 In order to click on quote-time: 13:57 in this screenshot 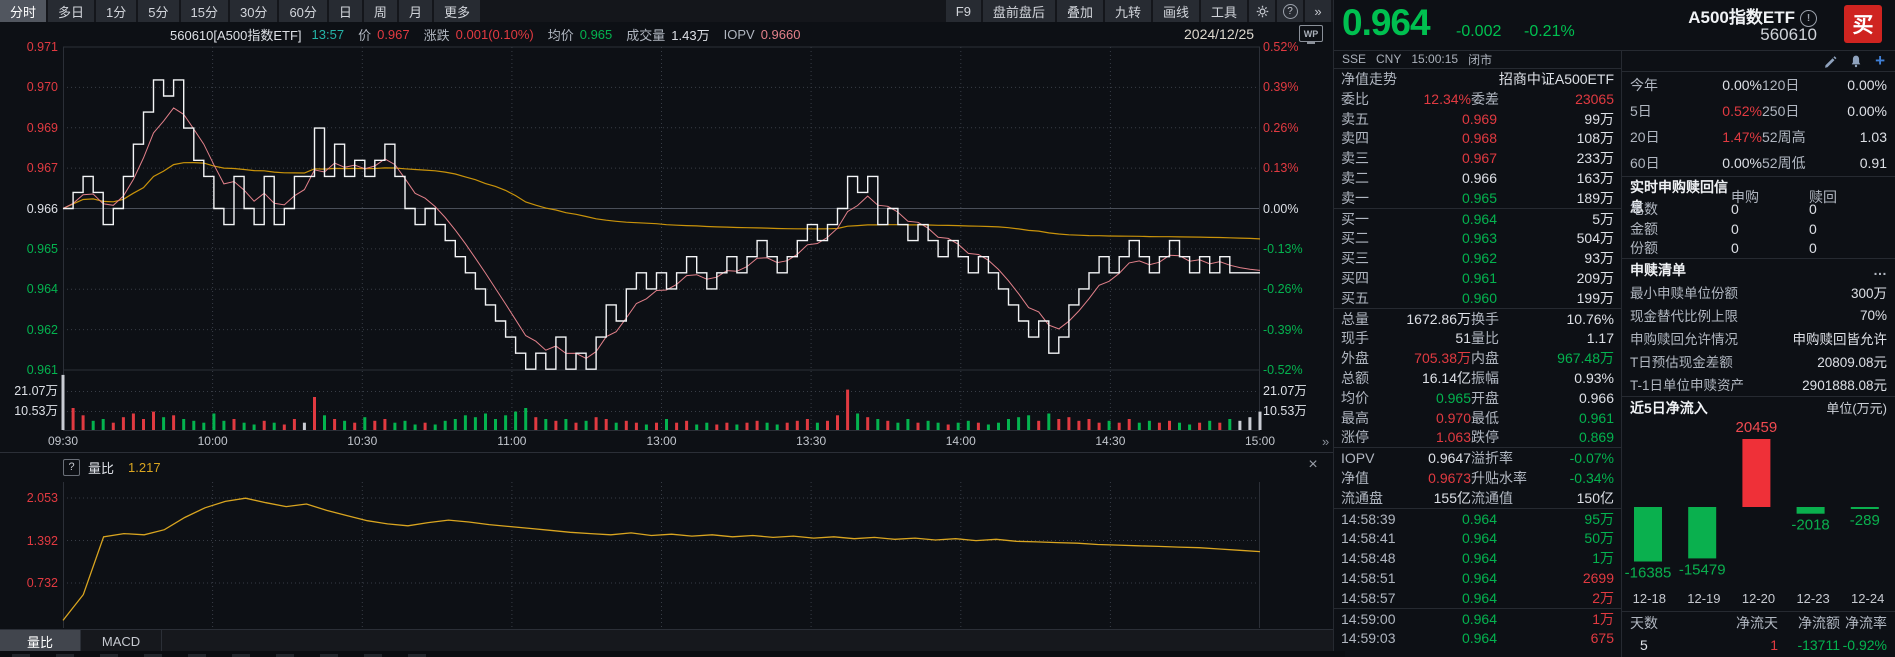, I will do `click(328, 34)`.